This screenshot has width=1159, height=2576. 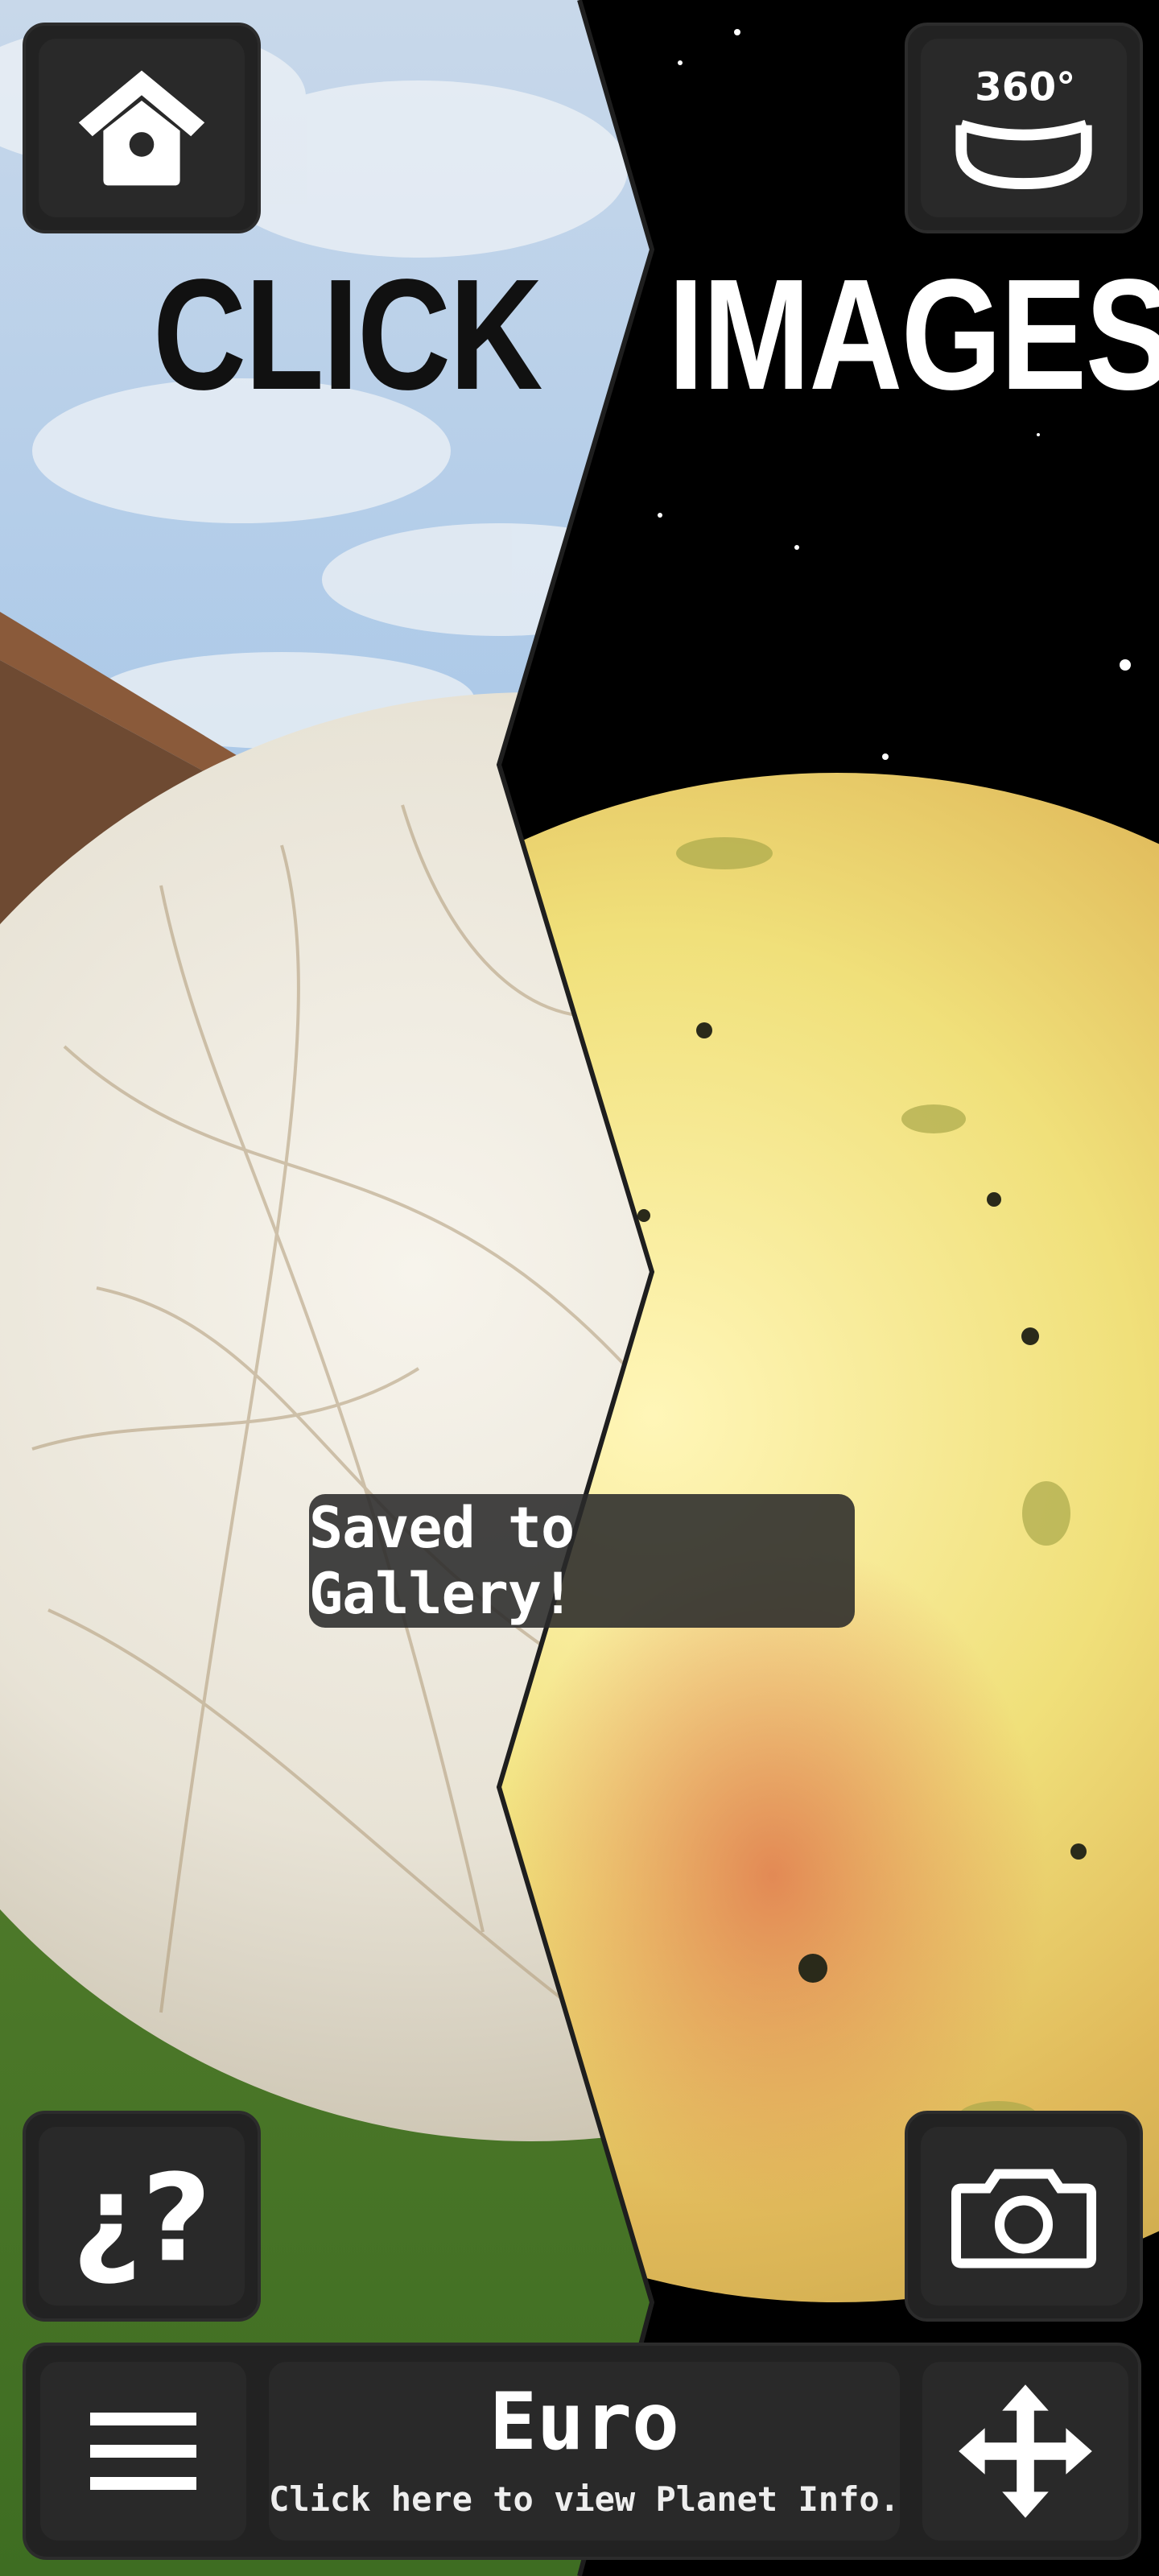 I want to click on menu-button, so click(x=143, y=2451).